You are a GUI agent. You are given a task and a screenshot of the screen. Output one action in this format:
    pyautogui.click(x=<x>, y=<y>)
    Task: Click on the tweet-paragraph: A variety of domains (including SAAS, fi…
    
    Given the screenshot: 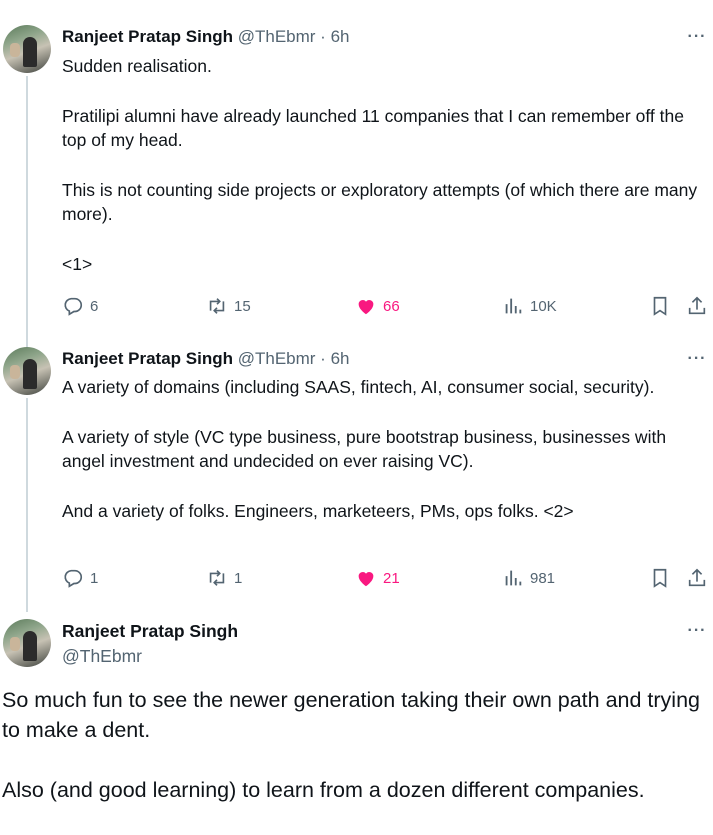 What is the action you would take?
    pyautogui.click(x=358, y=387)
    